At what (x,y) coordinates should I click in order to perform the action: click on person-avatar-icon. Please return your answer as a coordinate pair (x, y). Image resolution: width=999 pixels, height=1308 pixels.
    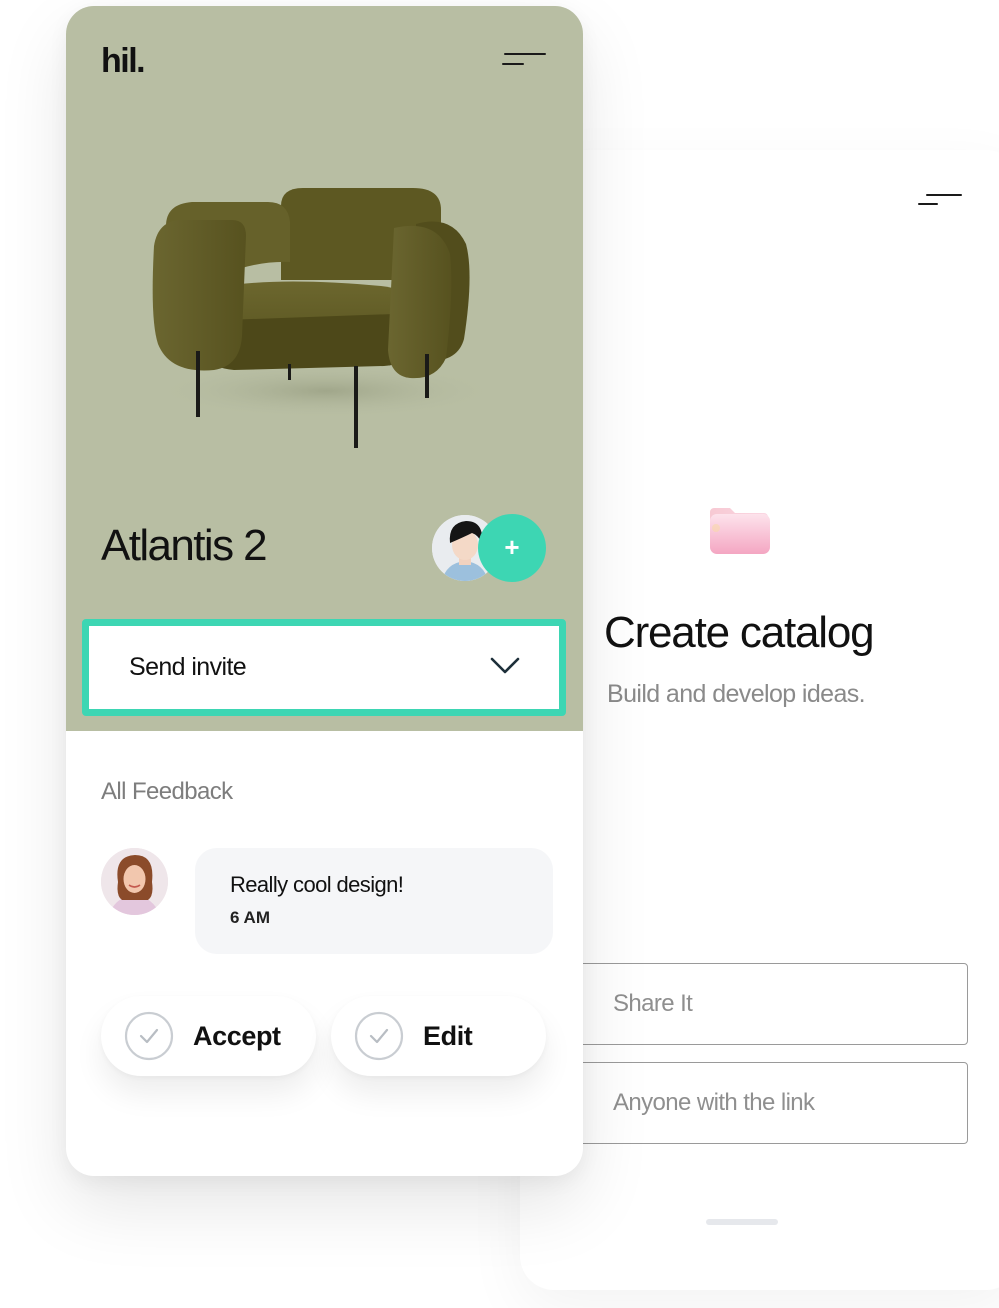
    Looking at the image, I should click on (134, 881).